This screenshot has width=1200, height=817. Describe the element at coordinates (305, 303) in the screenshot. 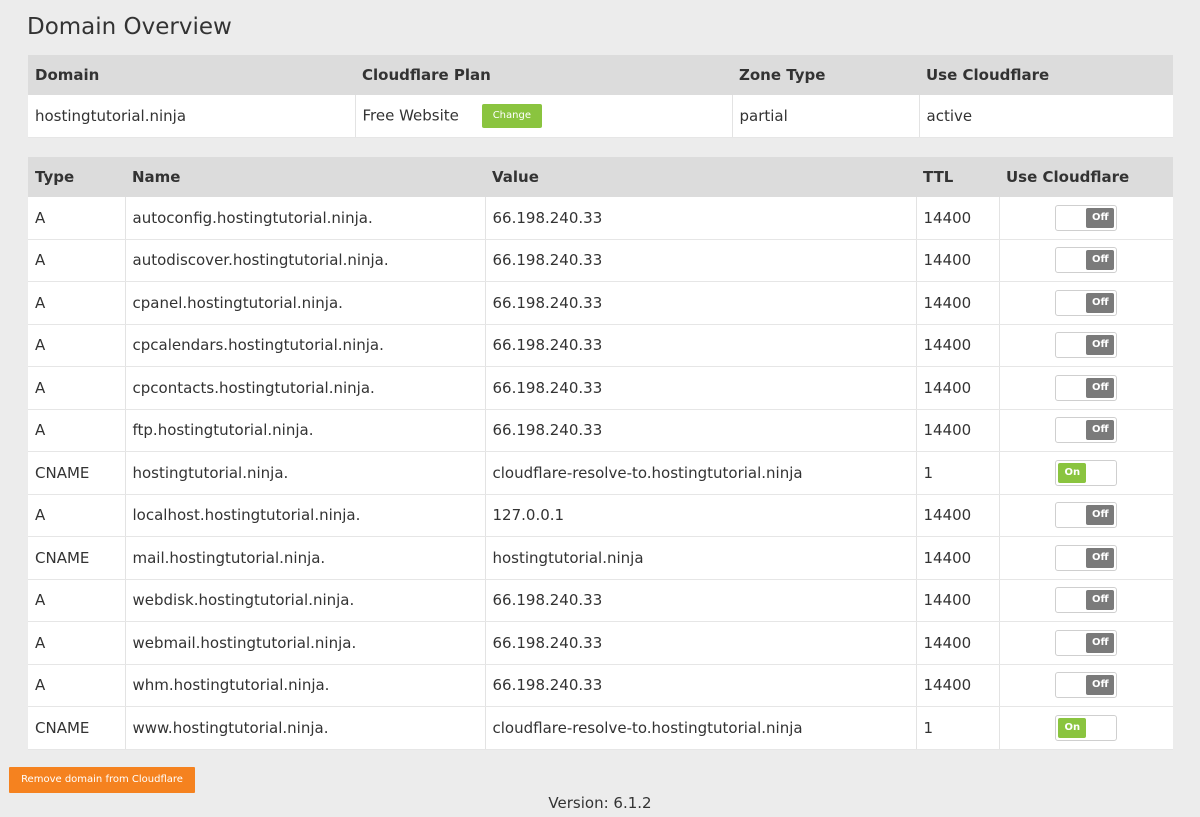

I see `record-name: cpanel.hostingtutorial.ninja.` at that location.